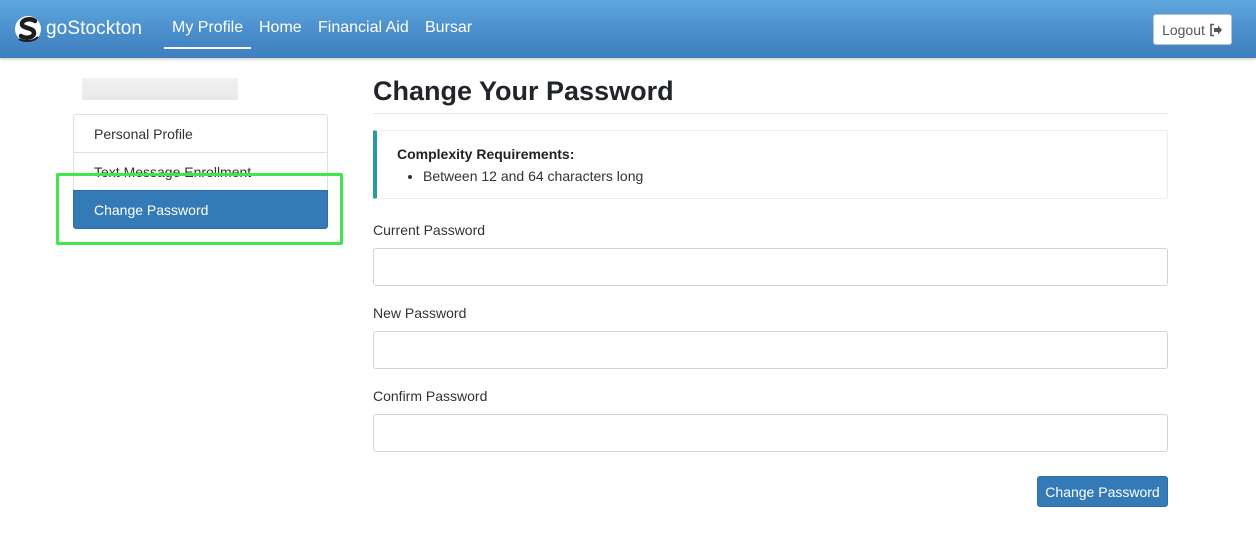 The image size is (1256, 547). I want to click on new-password-label: New Password, so click(420, 313).